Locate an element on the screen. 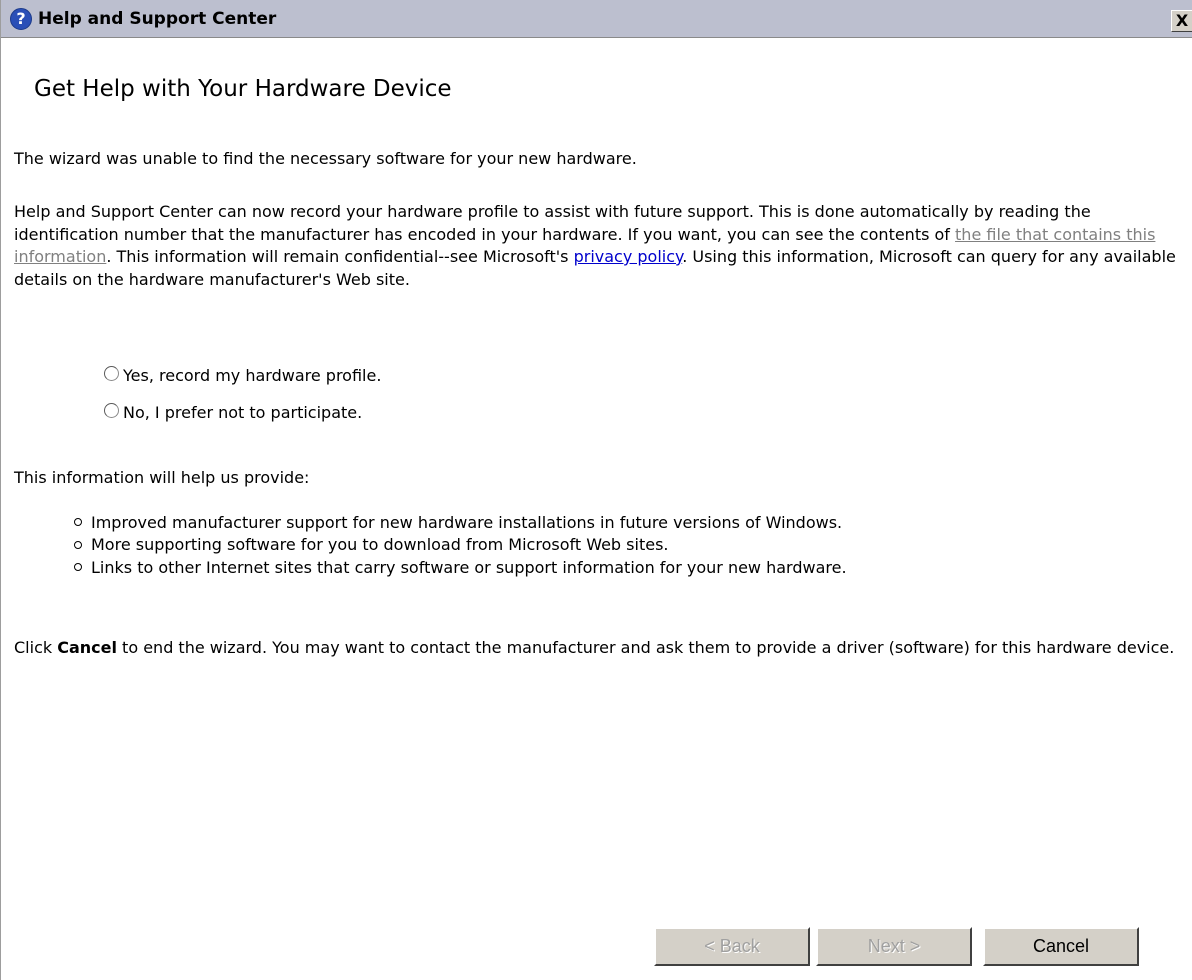 Image resolution: width=1192 pixels, height=980 pixels. option-label: Yes, record my hardware profile. is located at coordinates (252, 375).